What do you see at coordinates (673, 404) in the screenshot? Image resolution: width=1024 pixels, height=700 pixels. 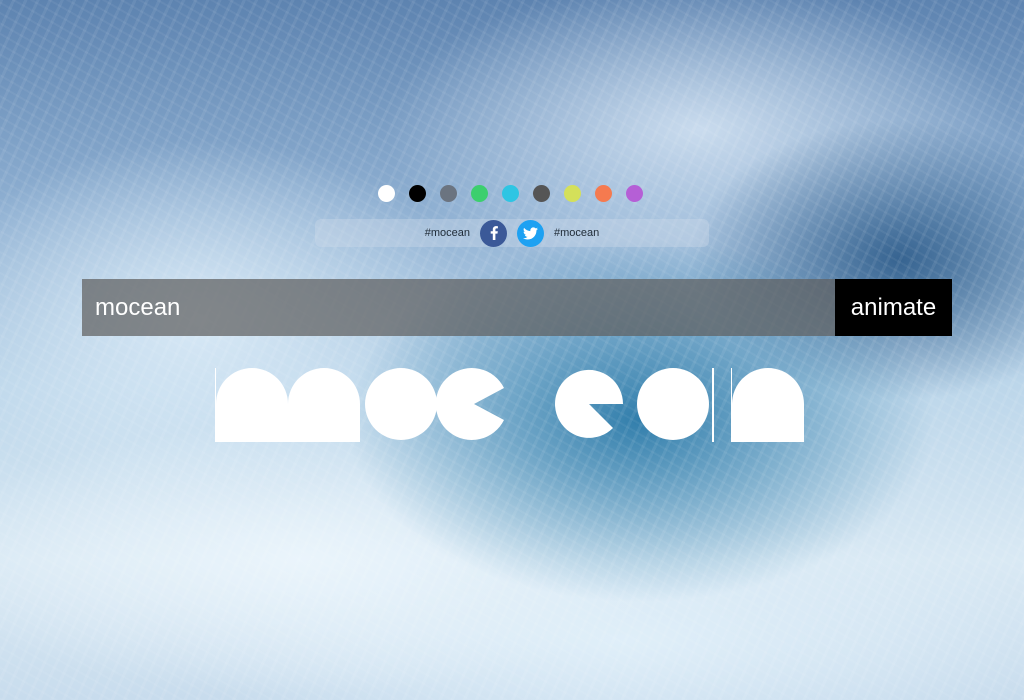 I see `logo-letter-a` at bounding box center [673, 404].